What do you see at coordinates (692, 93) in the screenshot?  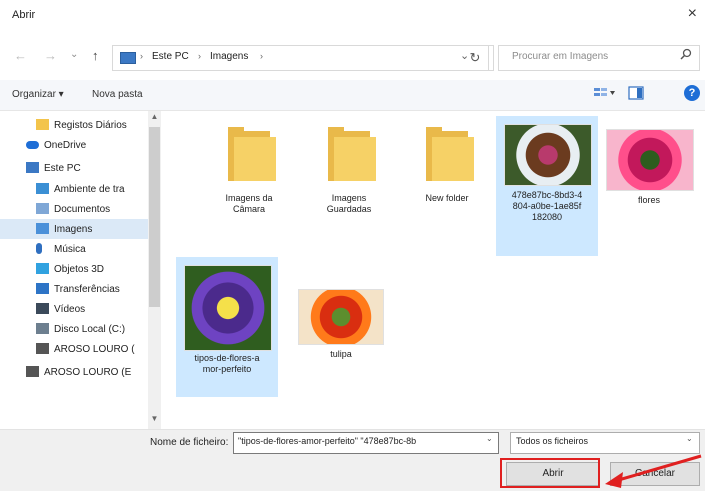 I see `help-icon: ?` at bounding box center [692, 93].